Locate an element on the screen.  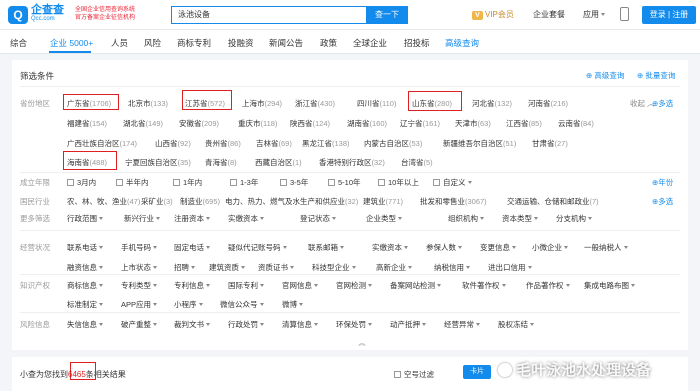
filter-dropdown: 小微企业 is located at coordinates (550, 247).